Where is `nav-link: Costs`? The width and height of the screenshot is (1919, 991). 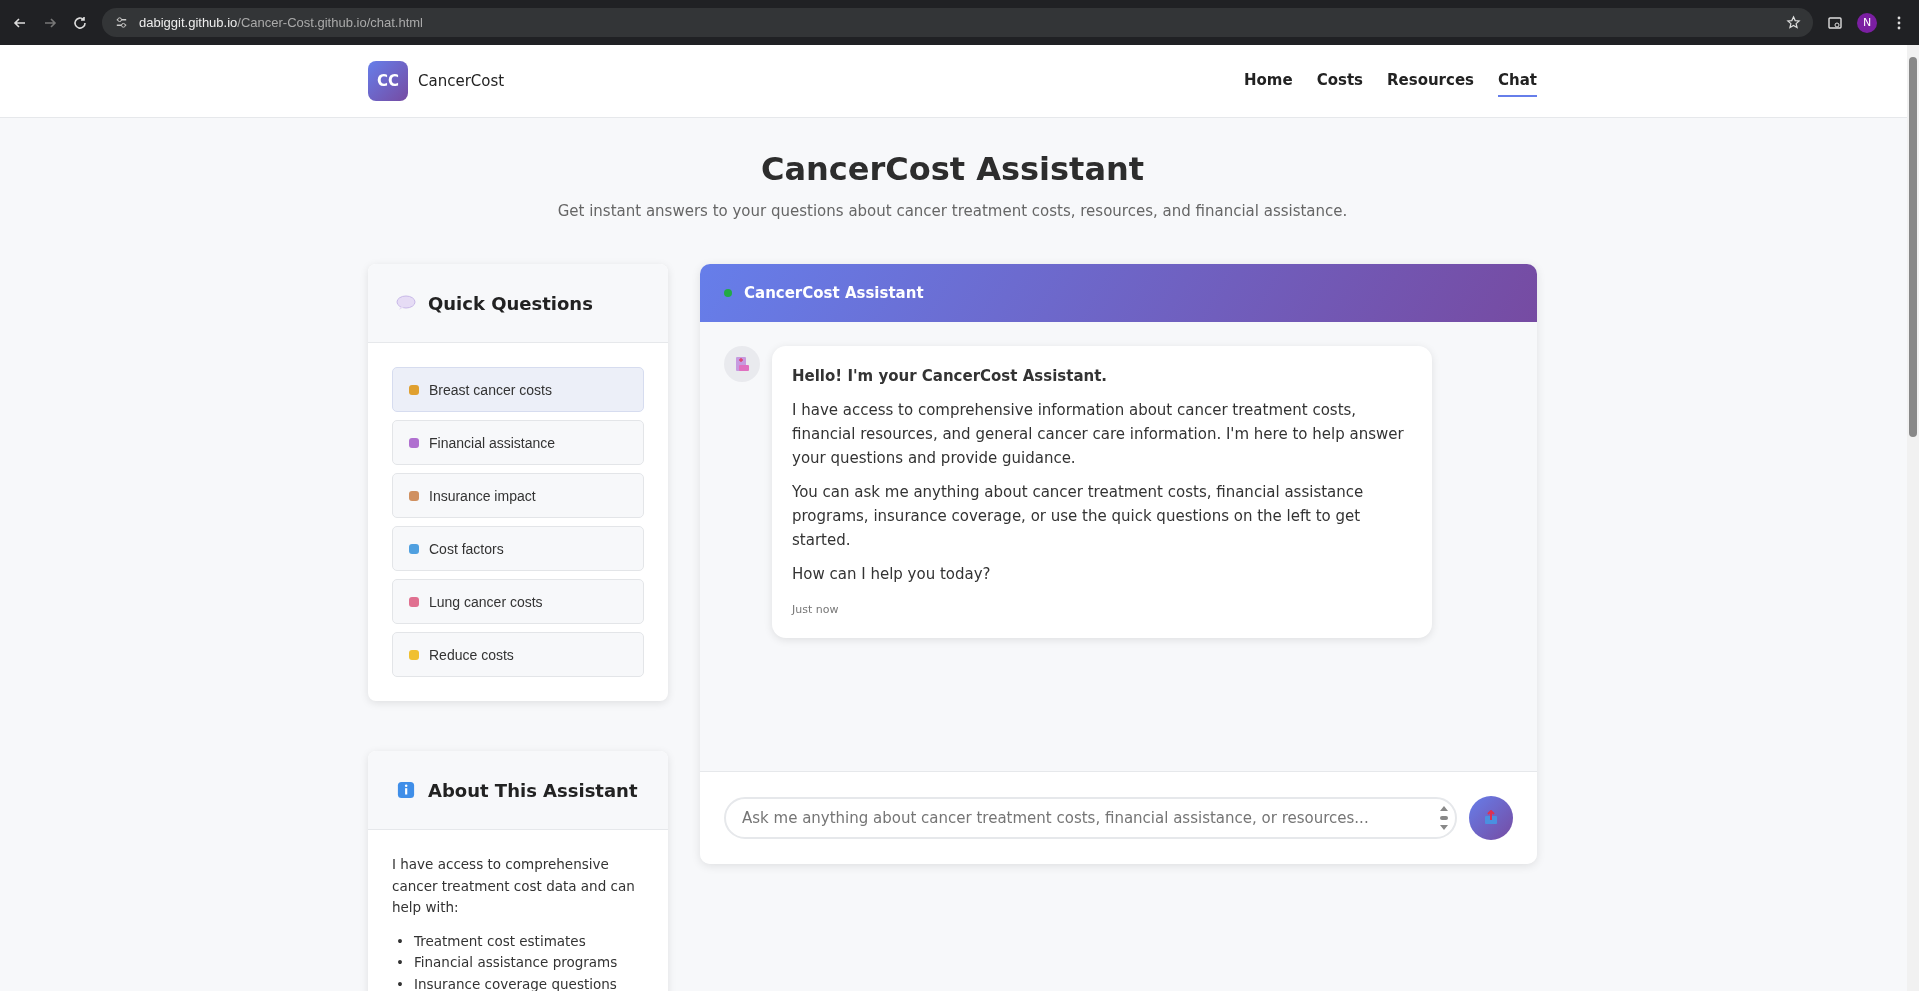 nav-link: Costs is located at coordinates (1339, 81).